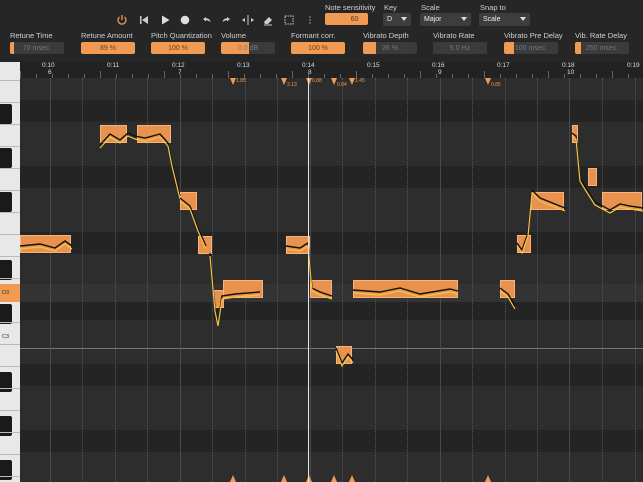  Describe the element at coordinates (289, 20) in the screenshot. I see `select-icon` at that location.